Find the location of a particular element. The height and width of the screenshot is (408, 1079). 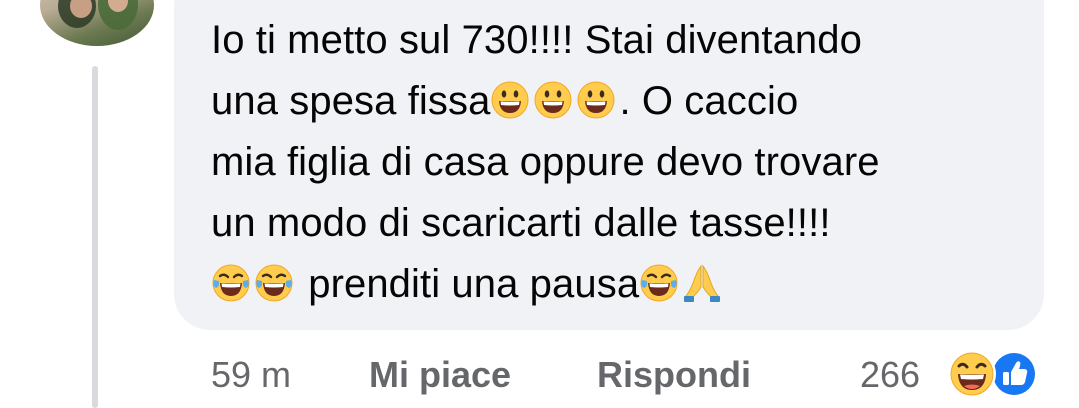

comment-line-1: Io ti metto sul 730!!!! Stai diventando is located at coordinates (621, 40).